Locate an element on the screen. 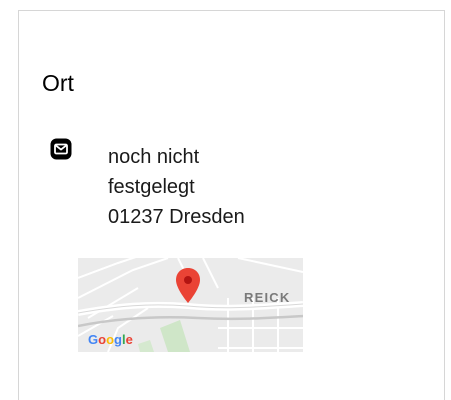 The height and width of the screenshot is (400, 451). mail-icon is located at coordinates (61, 149).